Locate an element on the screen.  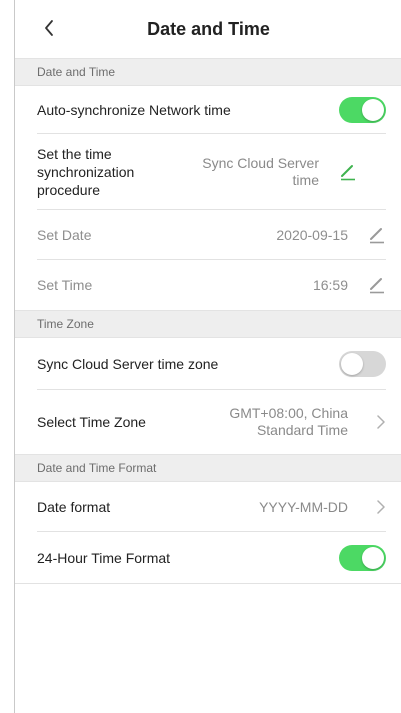
date-format-row: Date format YYYY-MM-DD is located at coordinates (208, 507).